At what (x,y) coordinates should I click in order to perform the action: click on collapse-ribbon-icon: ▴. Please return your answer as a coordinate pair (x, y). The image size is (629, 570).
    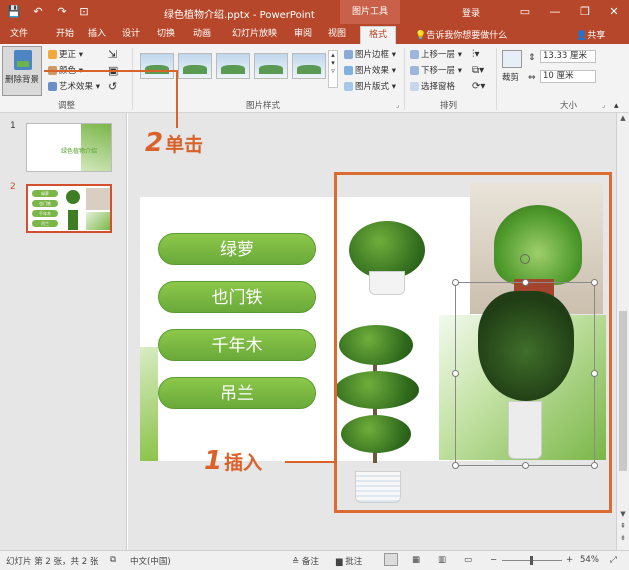
    Looking at the image, I should click on (616, 106).